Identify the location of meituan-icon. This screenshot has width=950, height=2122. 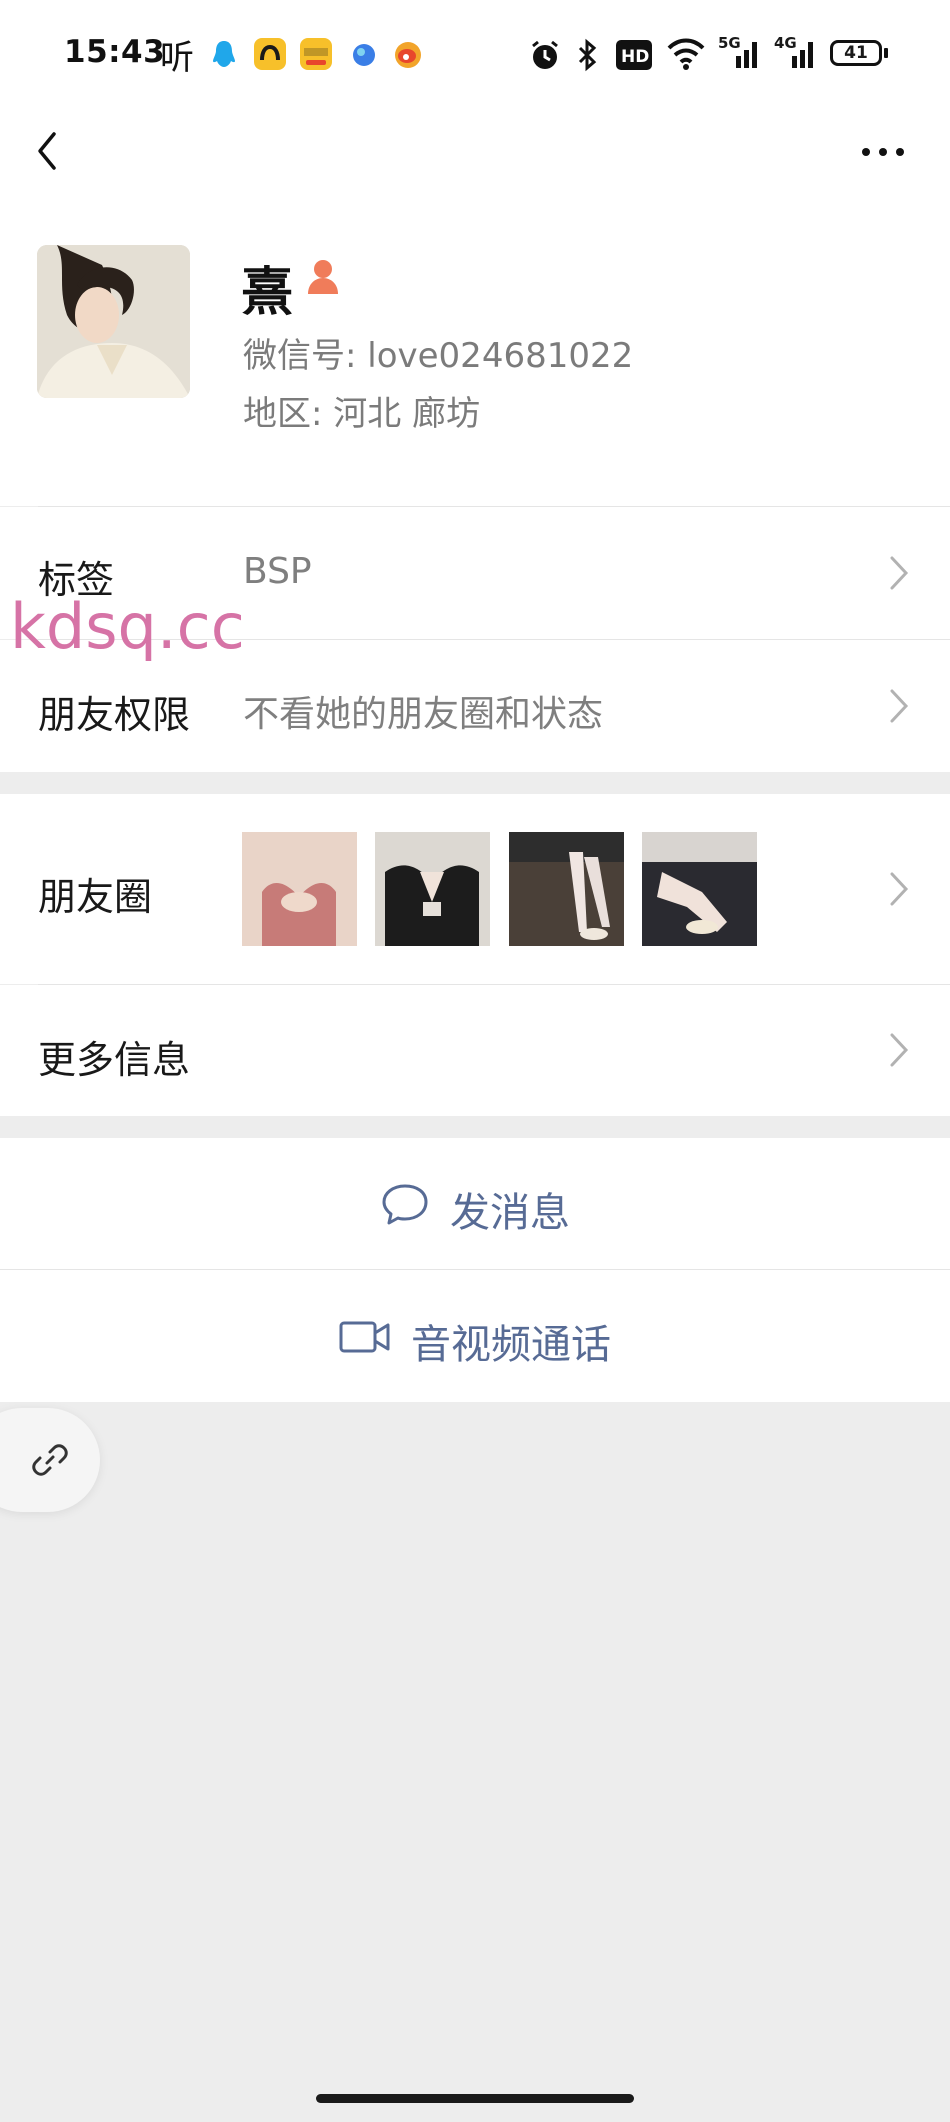
(316, 54).